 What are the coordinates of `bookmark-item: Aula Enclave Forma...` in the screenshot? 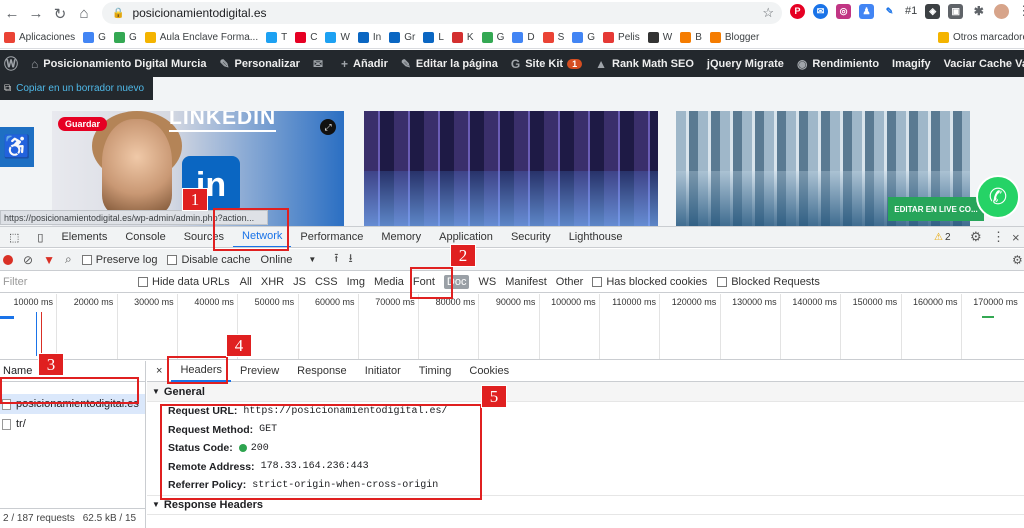 It's located at (201, 37).